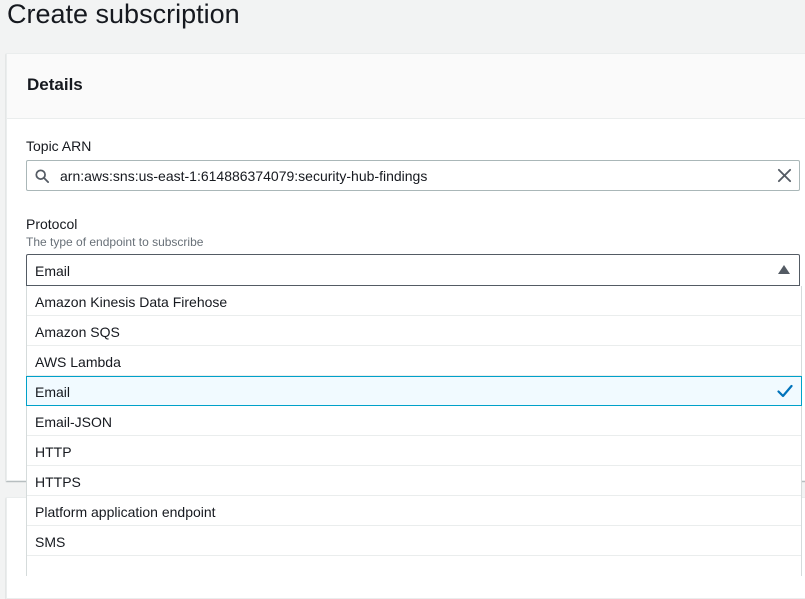  I want to click on protocol-description: The type of endpoint to subscribe, so click(115, 242).